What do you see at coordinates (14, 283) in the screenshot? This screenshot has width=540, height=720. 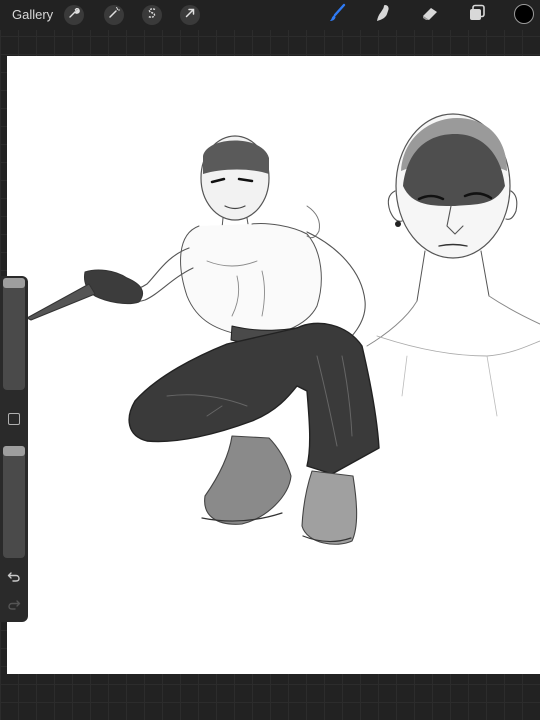 I see `brush-size-slider-thumb` at bounding box center [14, 283].